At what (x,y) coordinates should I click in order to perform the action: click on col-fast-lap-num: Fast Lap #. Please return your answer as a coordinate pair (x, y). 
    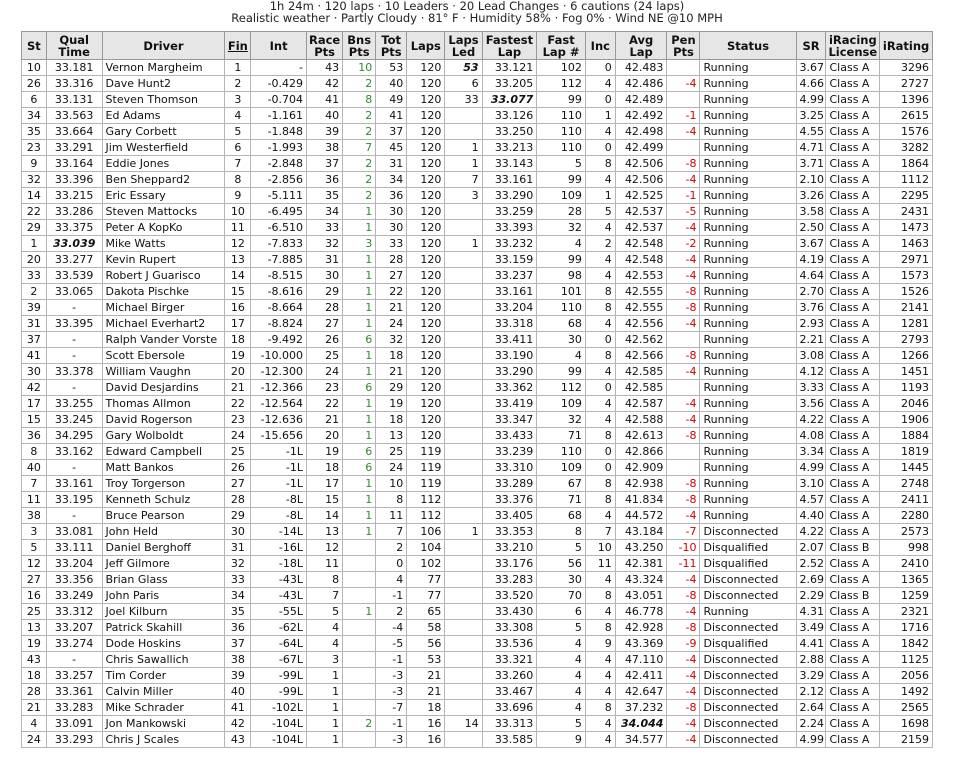
    Looking at the image, I should click on (561, 45).